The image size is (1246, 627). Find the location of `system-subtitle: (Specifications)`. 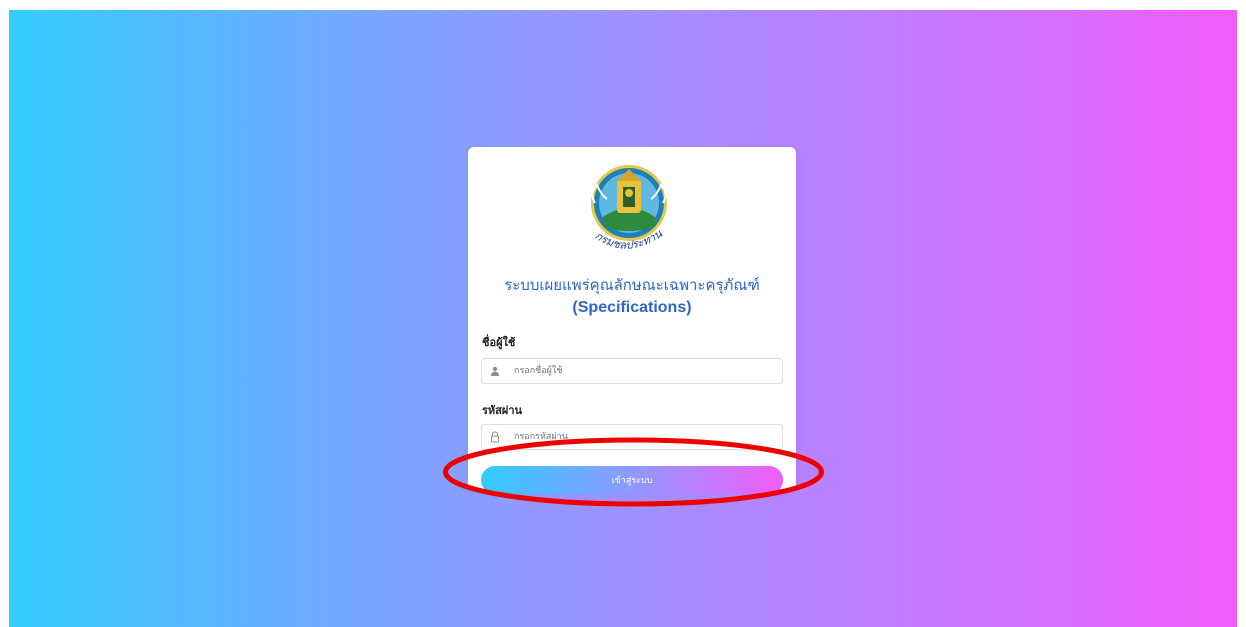

system-subtitle: (Specifications) is located at coordinates (632, 307).